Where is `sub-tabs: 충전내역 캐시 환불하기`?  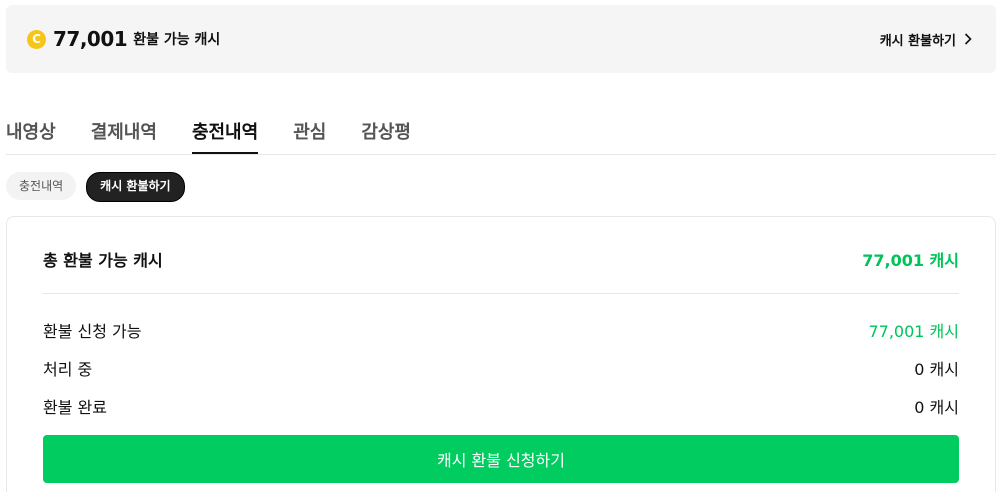
sub-tabs: 충전내역 캐시 환불하기 is located at coordinates (95, 187).